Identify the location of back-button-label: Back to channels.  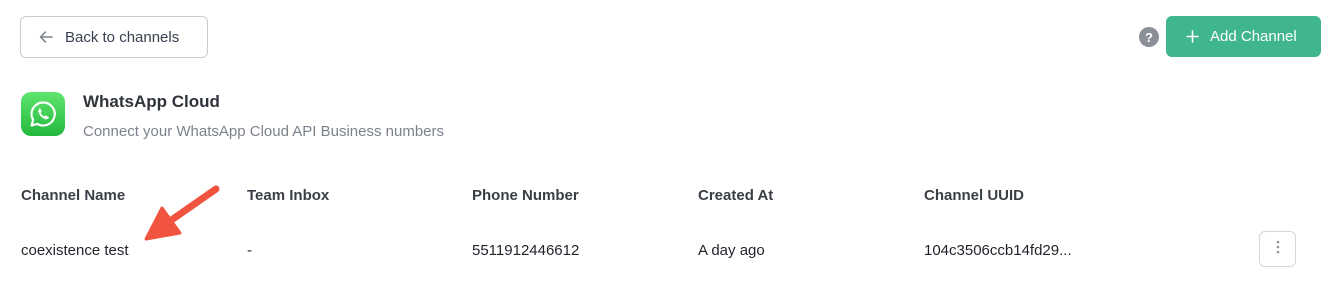
(122, 37).